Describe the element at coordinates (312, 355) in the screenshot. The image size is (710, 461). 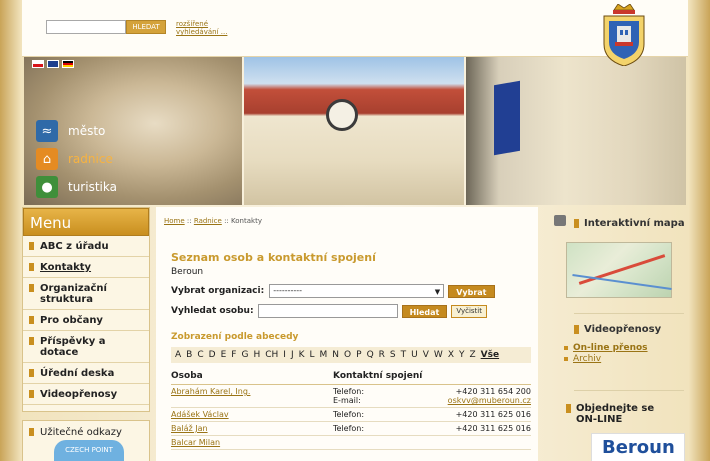
I see `alphabet-letter: L` at that location.